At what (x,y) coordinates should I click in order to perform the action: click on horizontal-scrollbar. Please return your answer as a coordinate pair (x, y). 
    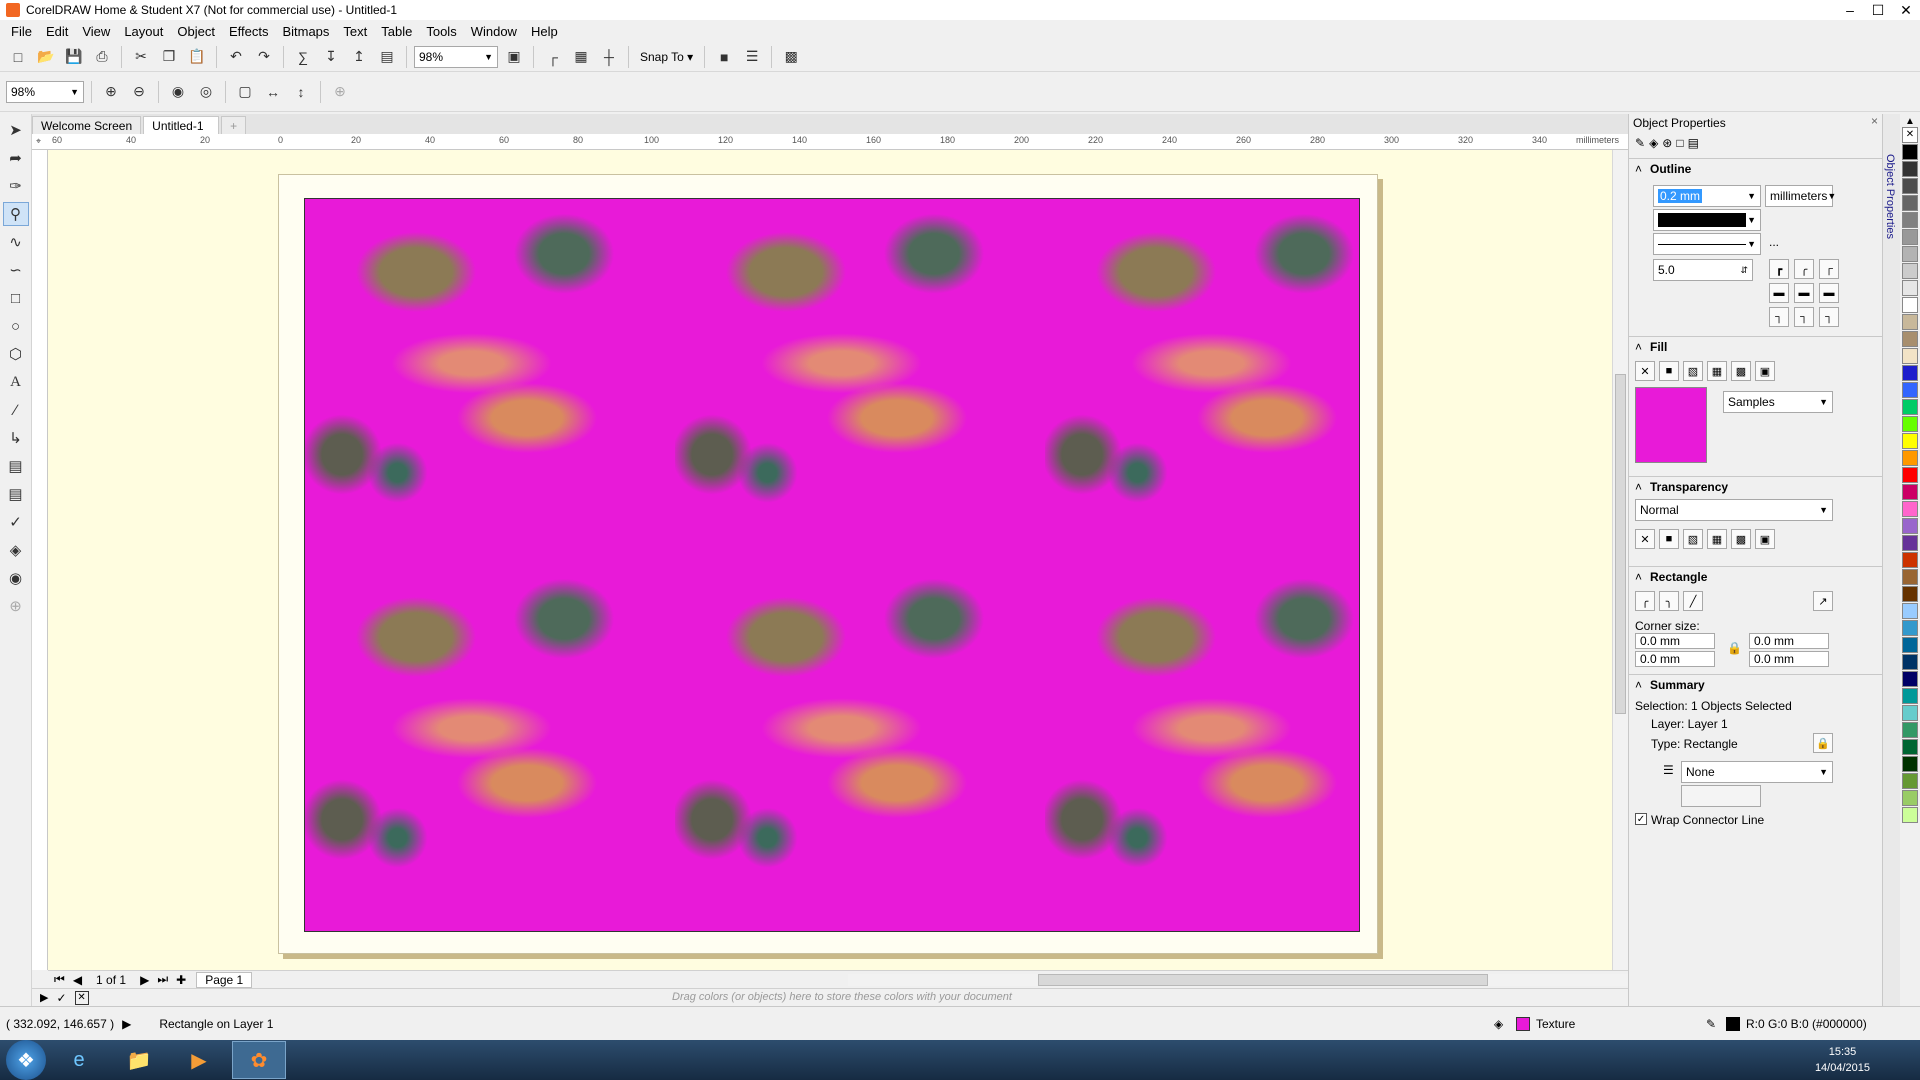
    Looking at the image, I should click on (1238, 980).